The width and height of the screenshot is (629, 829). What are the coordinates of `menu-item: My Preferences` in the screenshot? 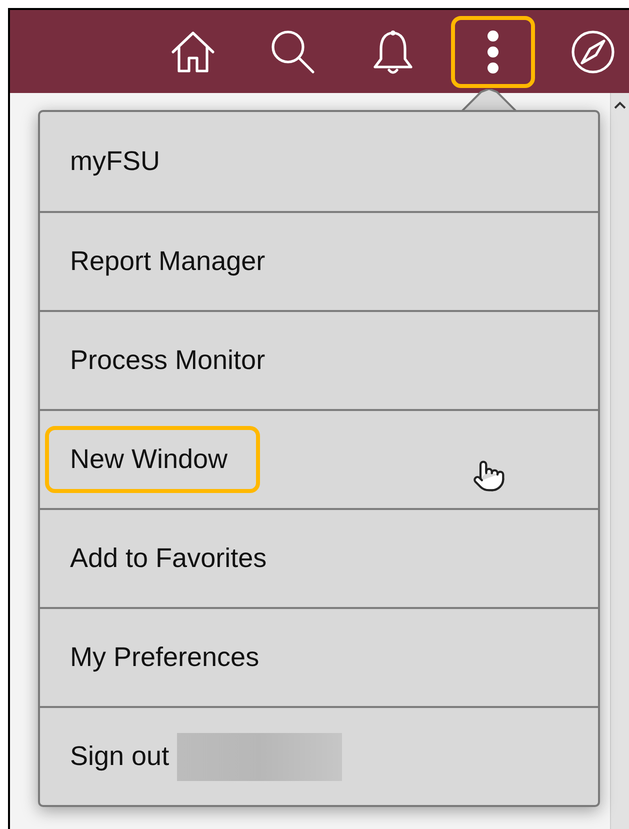 It's located at (165, 657).